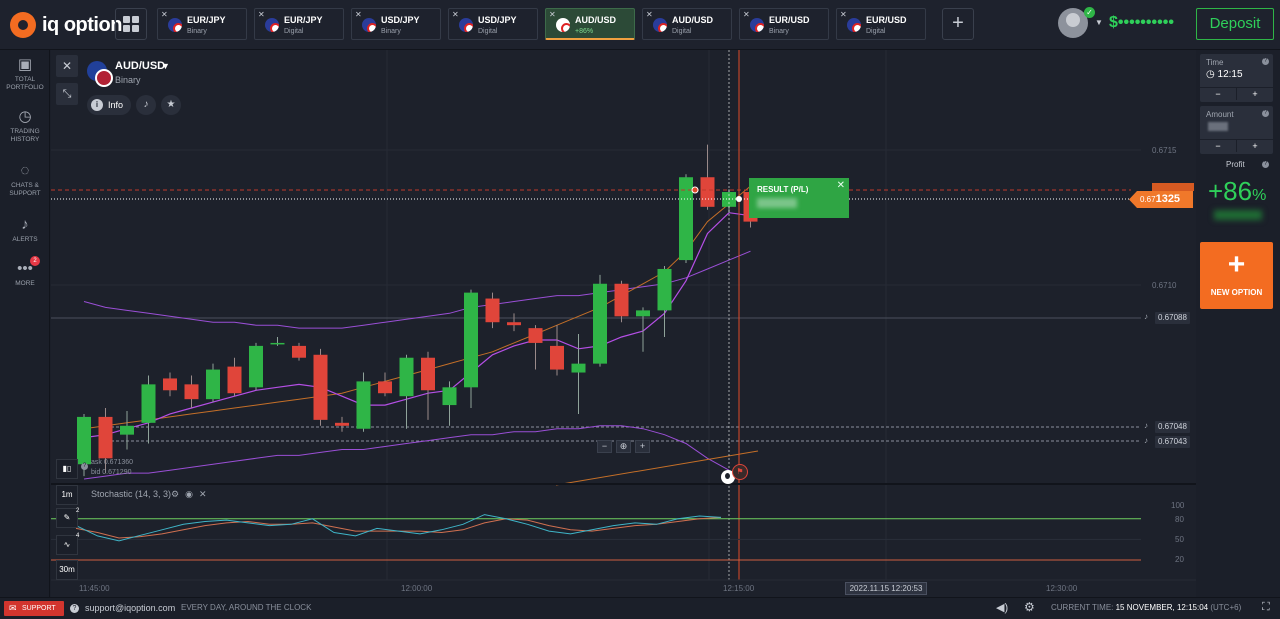 The width and height of the screenshot is (1280, 619). Describe the element at coordinates (783, 189) in the screenshot. I see `result-title: RESULT (P/L)` at that location.